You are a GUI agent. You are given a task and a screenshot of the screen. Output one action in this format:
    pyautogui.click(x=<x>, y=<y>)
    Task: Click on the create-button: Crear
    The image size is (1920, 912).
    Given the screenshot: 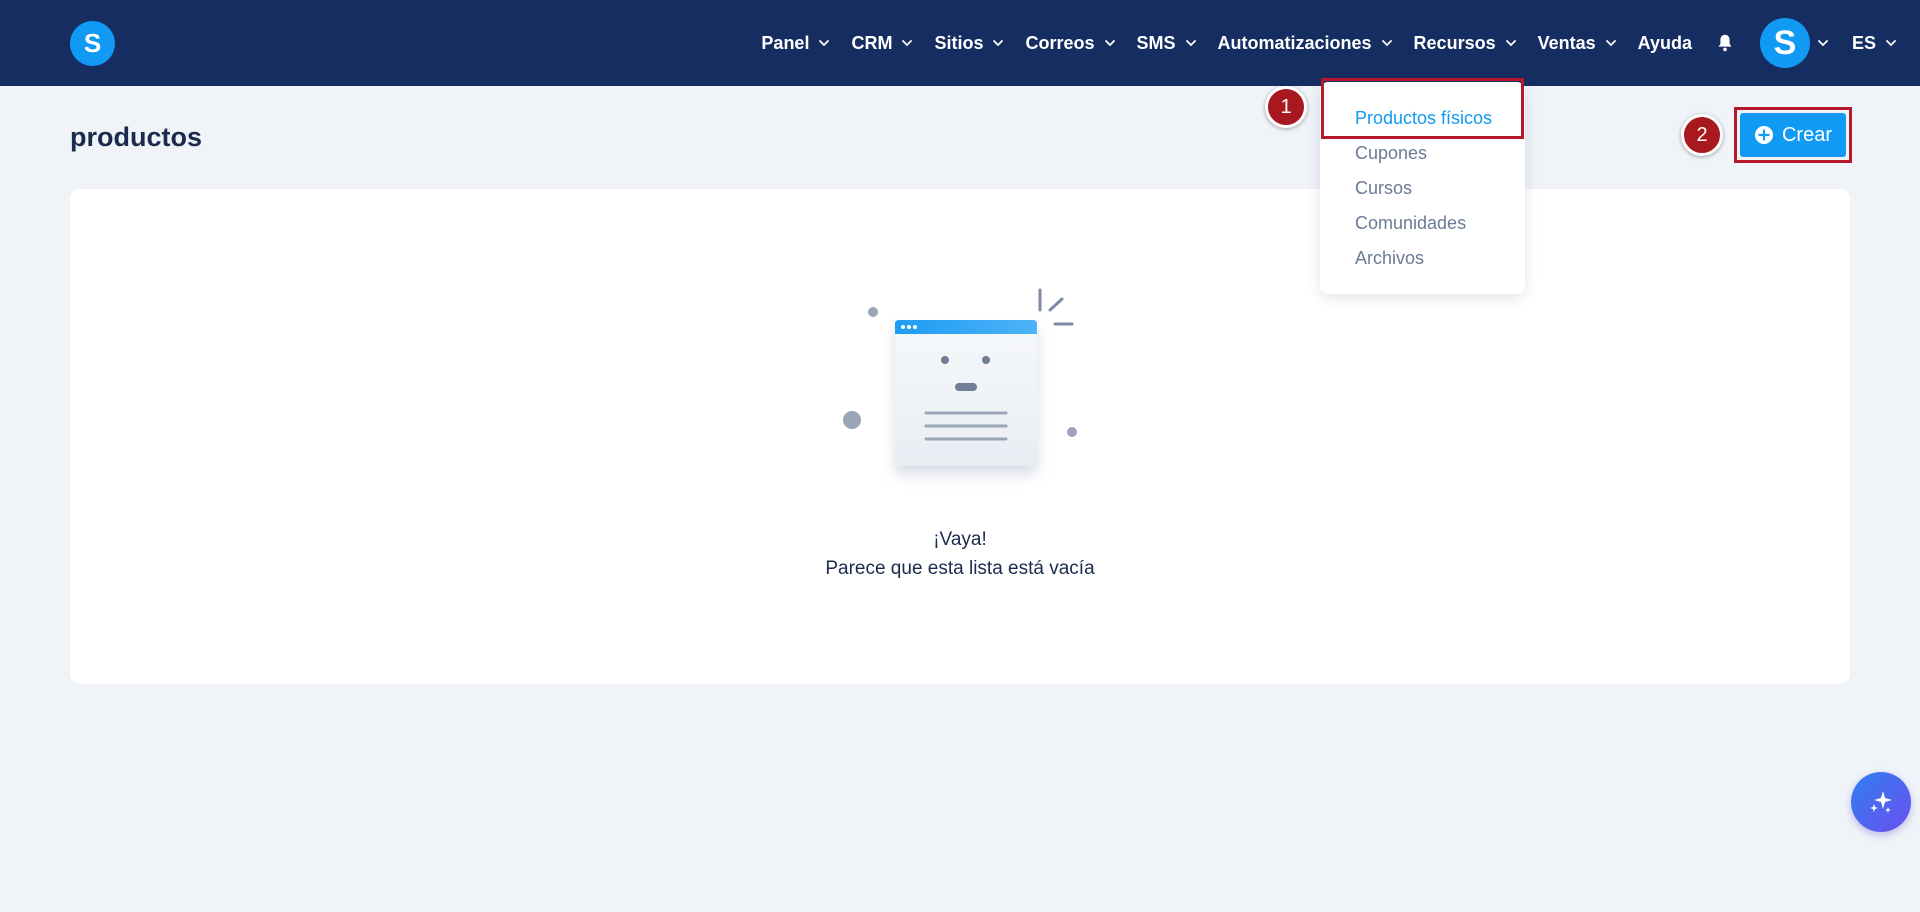 What is the action you would take?
    pyautogui.click(x=1793, y=135)
    